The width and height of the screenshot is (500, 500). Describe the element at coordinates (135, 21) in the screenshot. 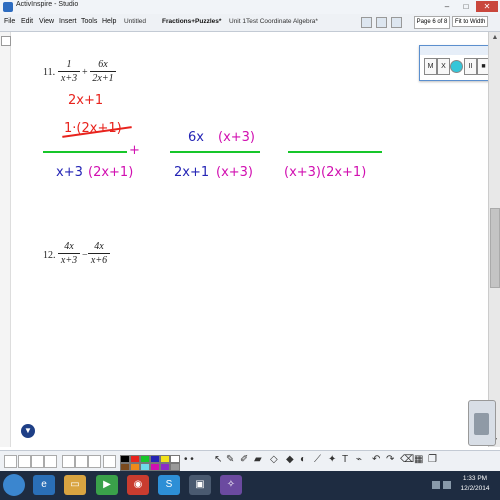

I see `tab-untitled: Untitled` at that location.